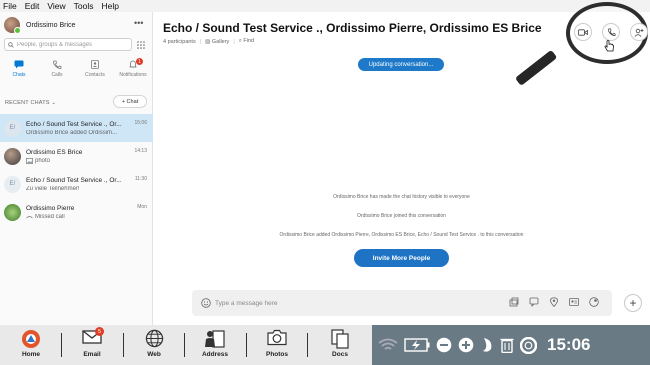 The width and height of the screenshot is (650, 365). I want to click on profile: Ordissimo Brice, so click(39, 25).